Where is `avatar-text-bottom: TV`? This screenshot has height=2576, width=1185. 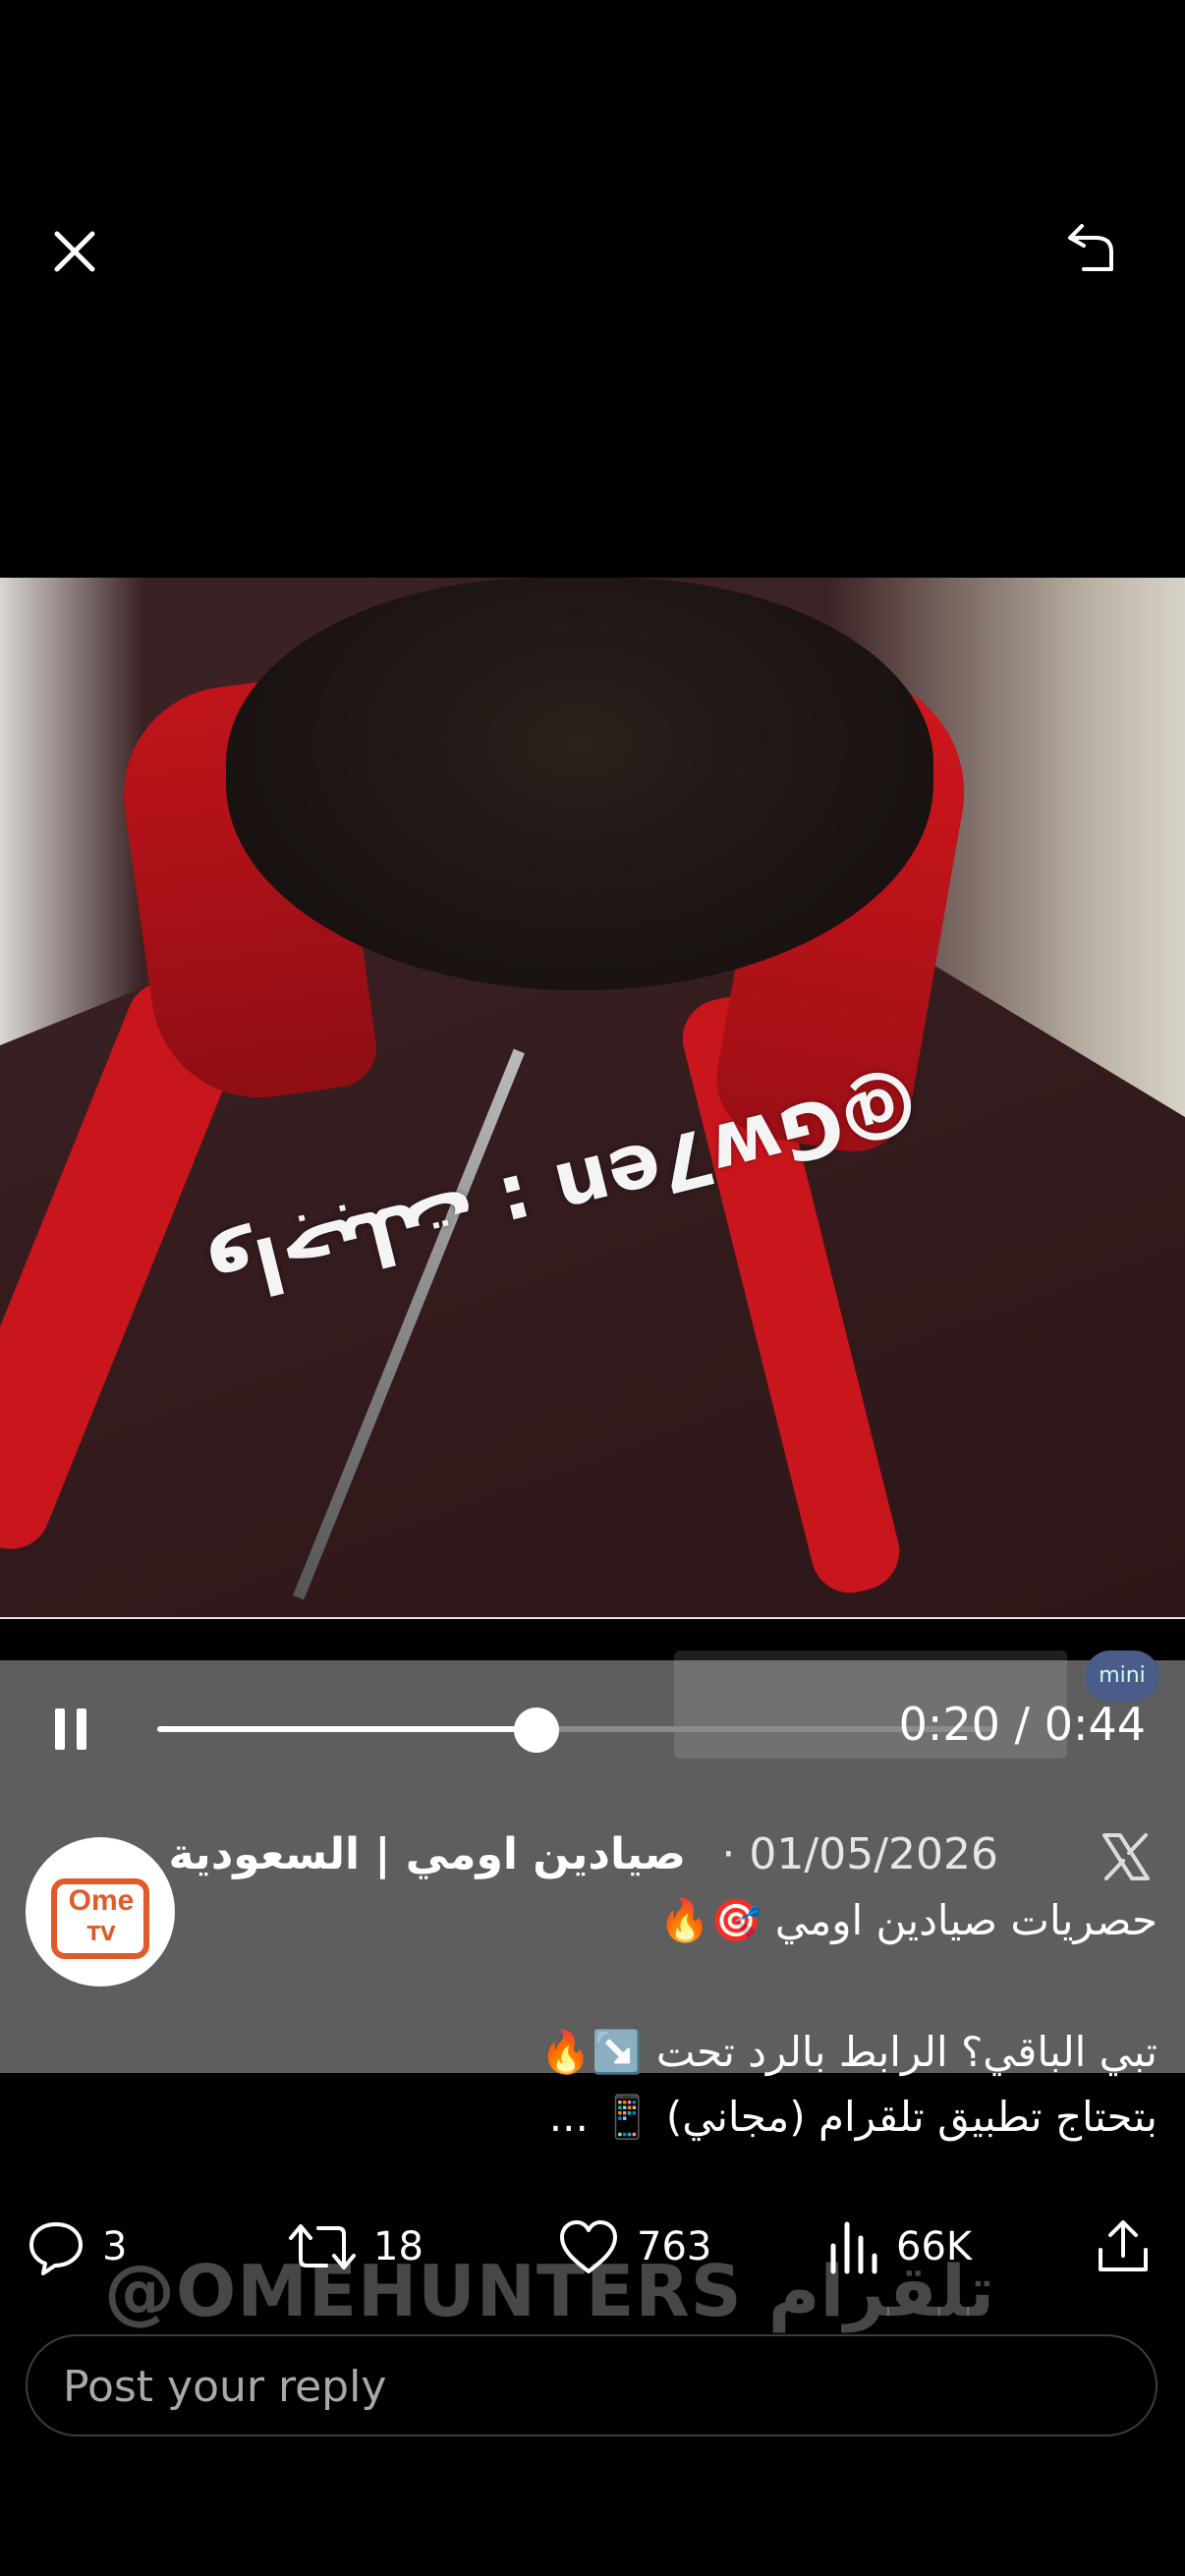
avatar-text-bottom: TV is located at coordinates (101, 1933).